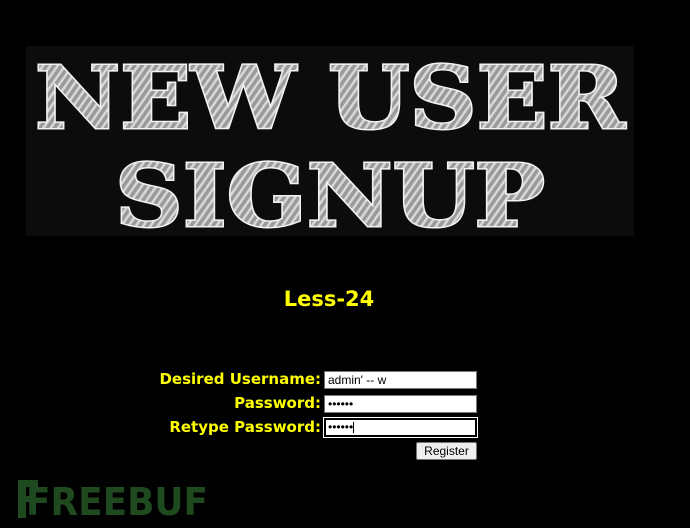  I want to click on password-input: ••••••, so click(400, 404).